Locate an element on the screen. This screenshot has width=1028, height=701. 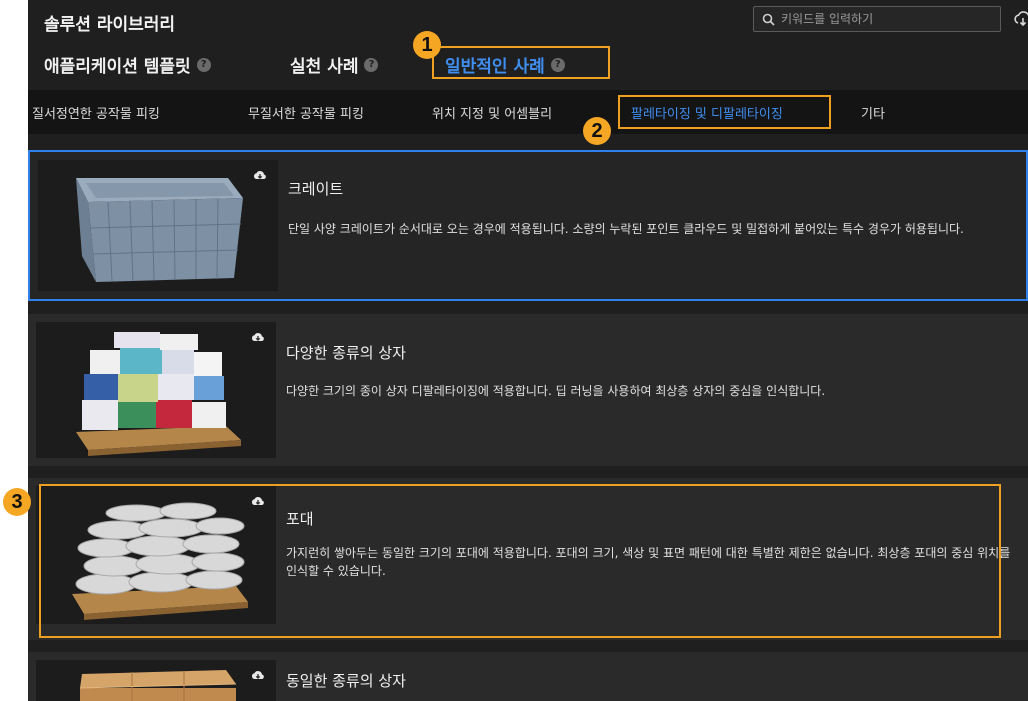
tab-application-templates: 애플리케이션 템플릿 ? is located at coordinates (127, 64).